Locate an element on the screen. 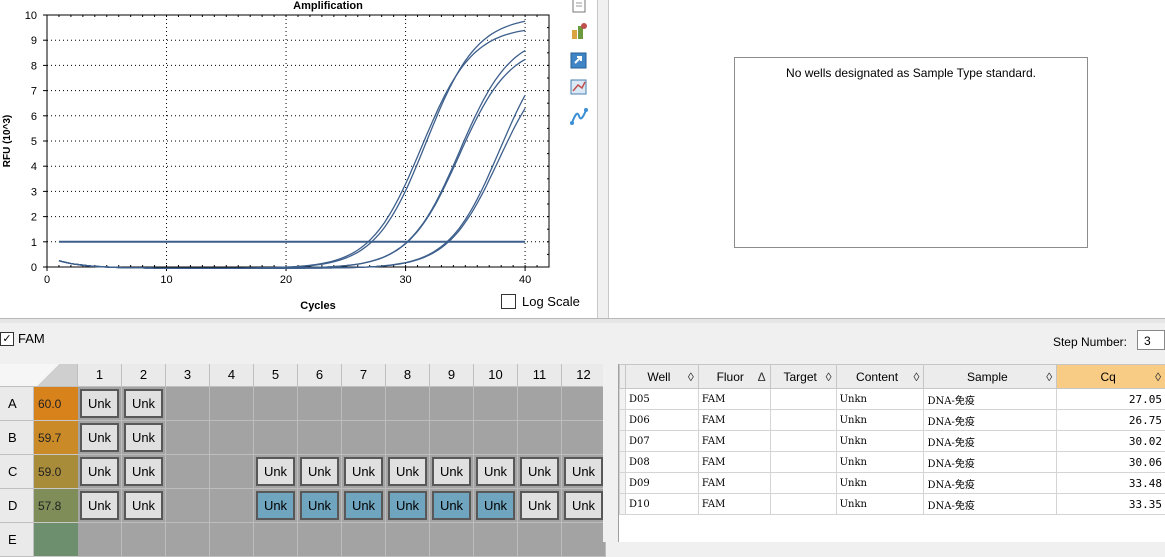  plate-well-d1: Unk is located at coordinates (100, 506).